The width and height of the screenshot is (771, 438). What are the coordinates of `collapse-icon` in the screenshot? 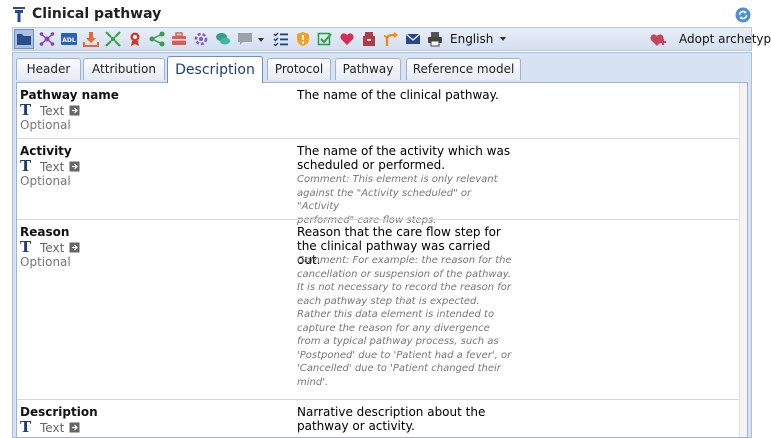 It's located at (113, 39).